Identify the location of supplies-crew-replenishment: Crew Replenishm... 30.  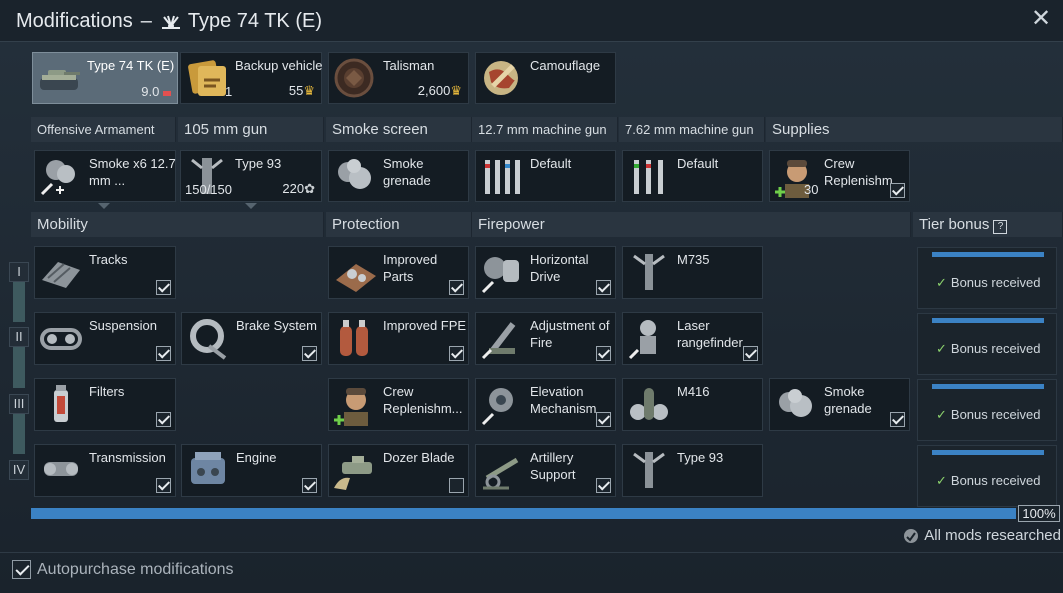
(839, 176).